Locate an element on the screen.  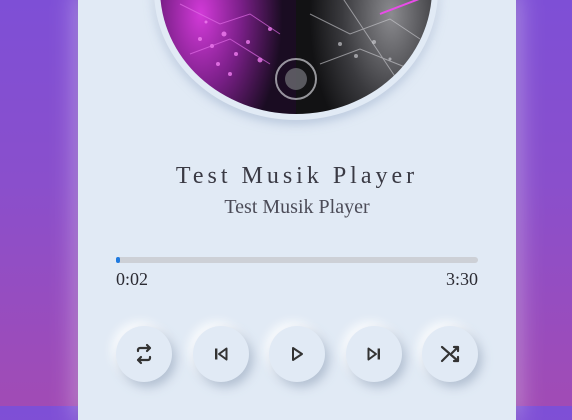
shuffle-icon is located at coordinates (450, 354).